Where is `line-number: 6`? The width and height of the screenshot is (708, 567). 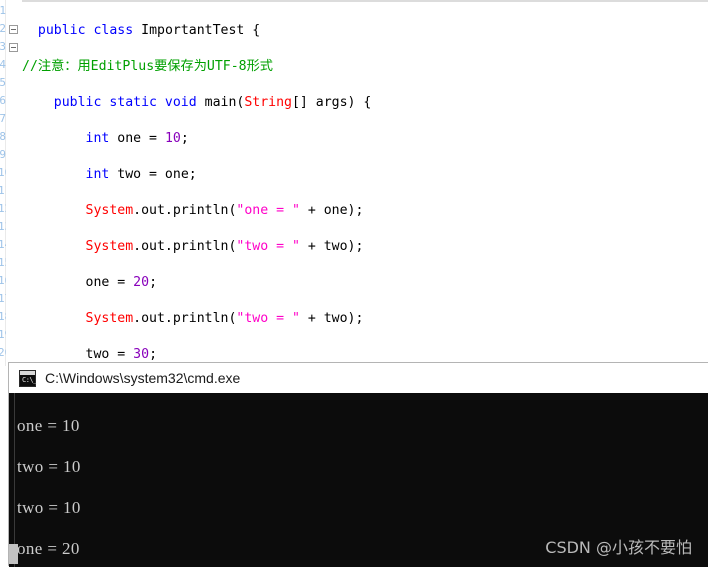 line-number: 6 is located at coordinates (3, 100).